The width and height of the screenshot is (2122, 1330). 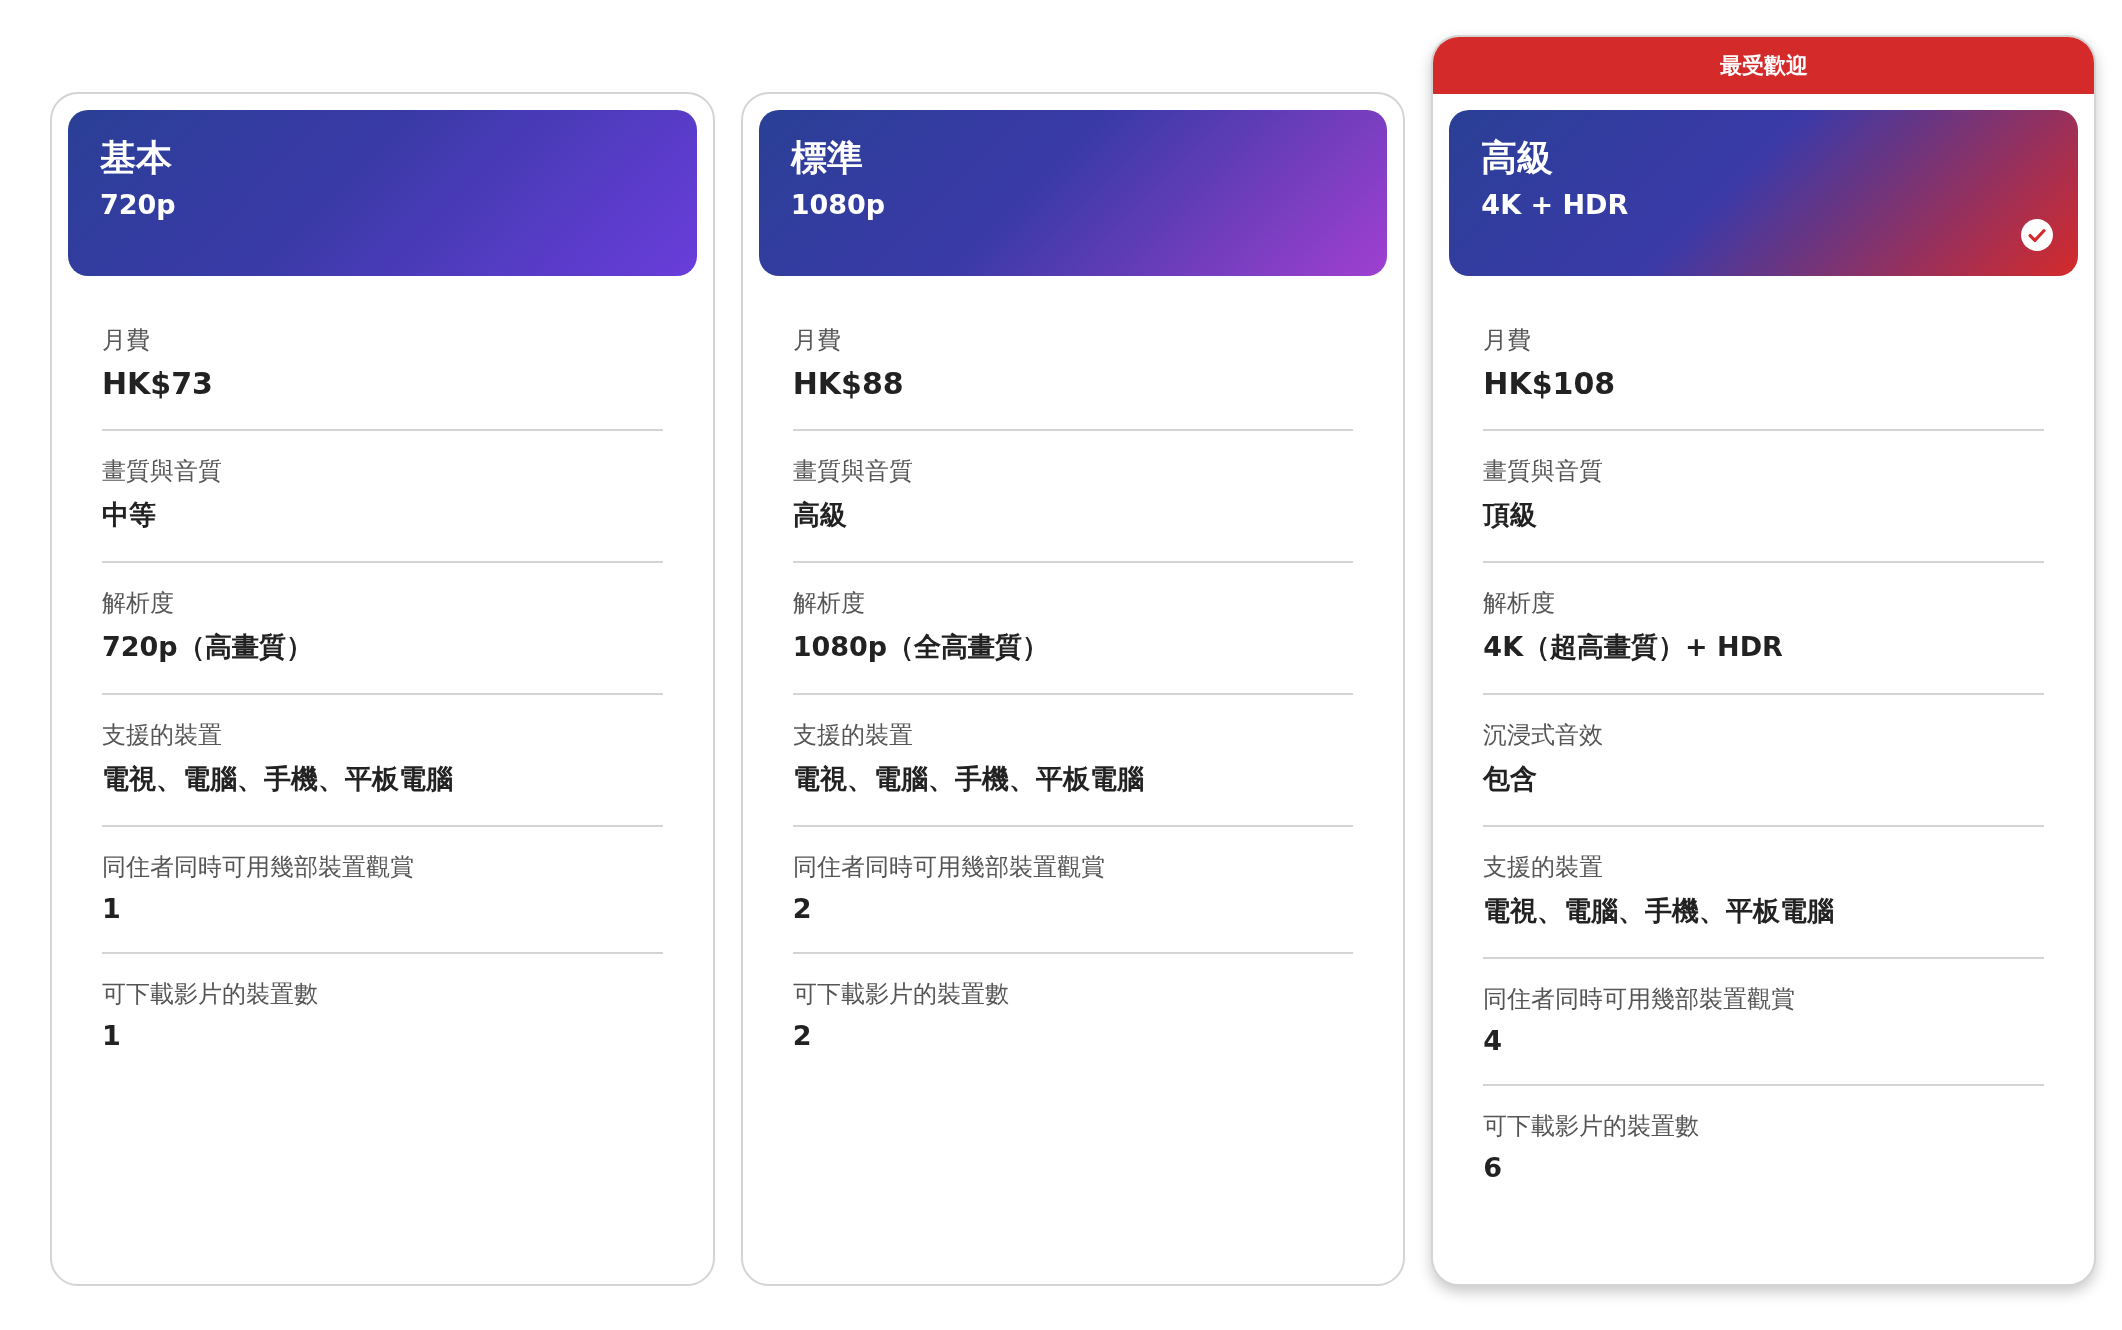 I want to click on popular-banner: 最受歡迎, so click(x=1763, y=65).